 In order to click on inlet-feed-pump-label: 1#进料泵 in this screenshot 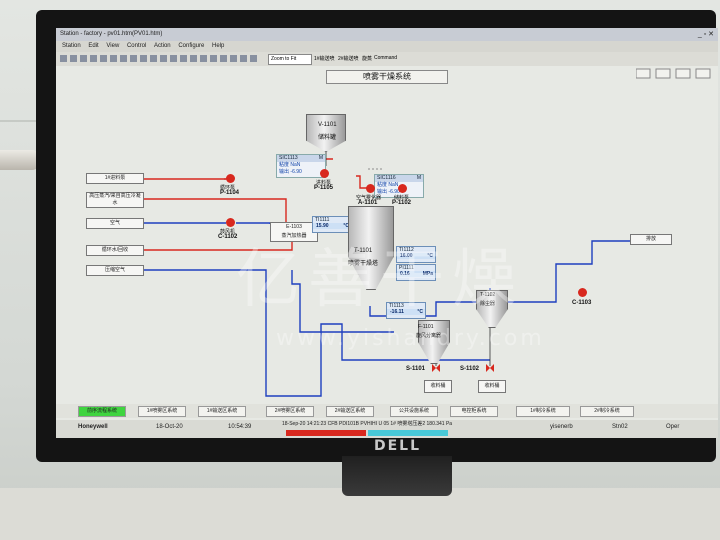, I will do `click(115, 178)`.